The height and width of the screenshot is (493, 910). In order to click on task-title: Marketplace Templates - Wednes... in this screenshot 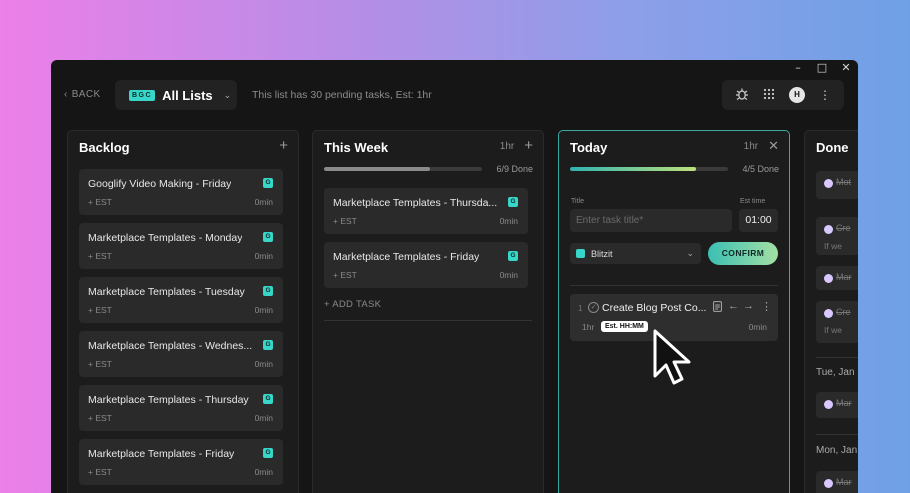, I will do `click(170, 346)`.